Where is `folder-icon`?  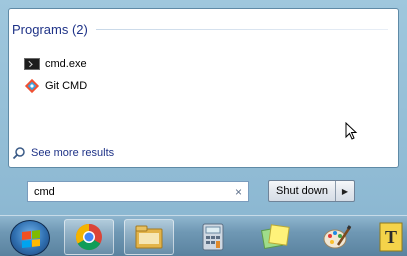 folder-icon is located at coordinates (149, 237).